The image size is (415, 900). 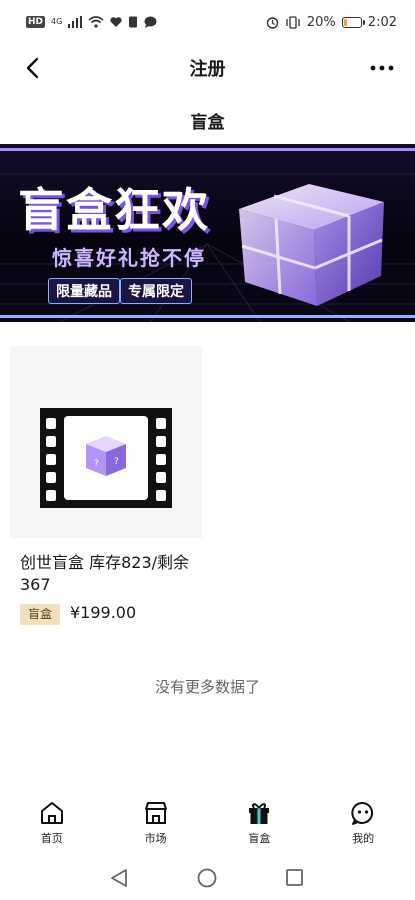 What do you see at coordinates (259, 813) in the screenshot?
I see `gift-icon` at bounding box center [259, 813].